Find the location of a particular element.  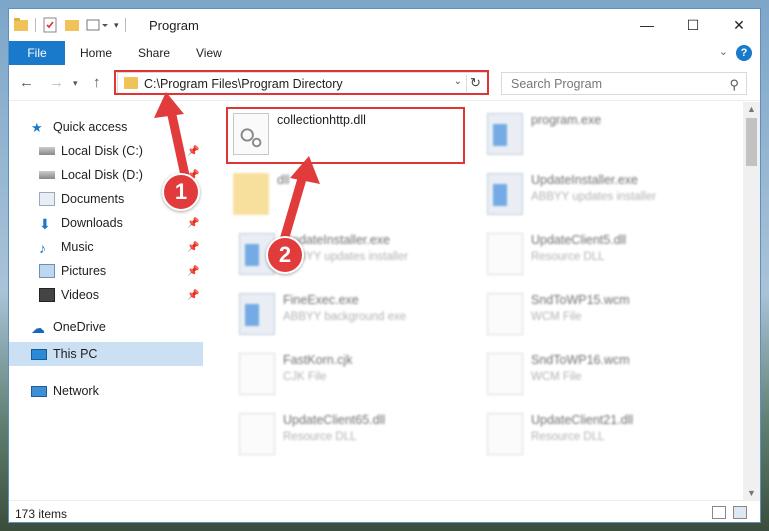

sidebar-item-local-disk-c: Local Disk (C:) is located at coordinates (91, 151).